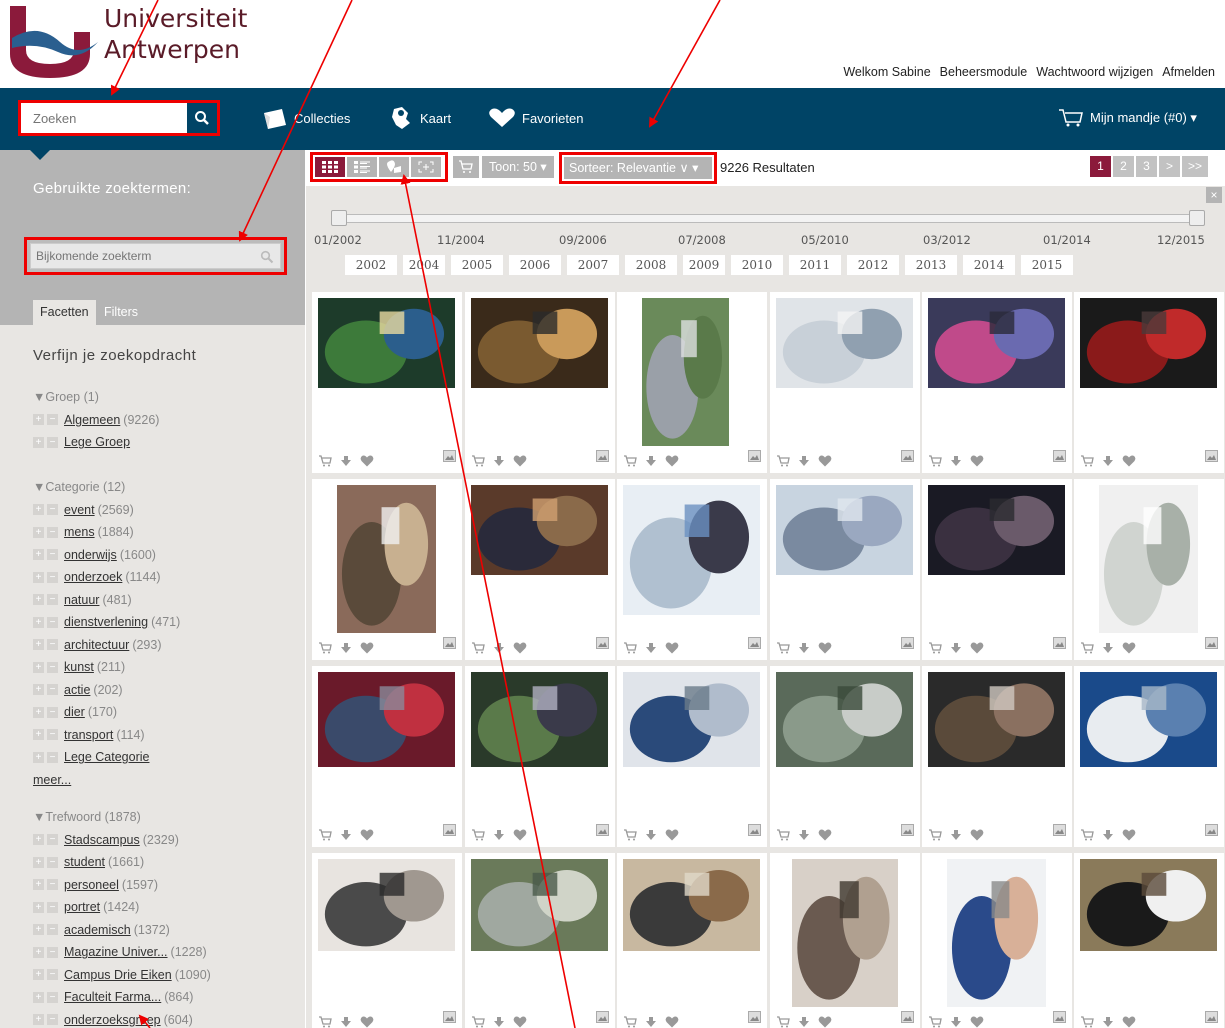 The width and height of the screenshot is (1225, 1028). Describe the element at coordinates (106, 622) in the screenshot. I see `facet-link: dienstverlening` at that location.